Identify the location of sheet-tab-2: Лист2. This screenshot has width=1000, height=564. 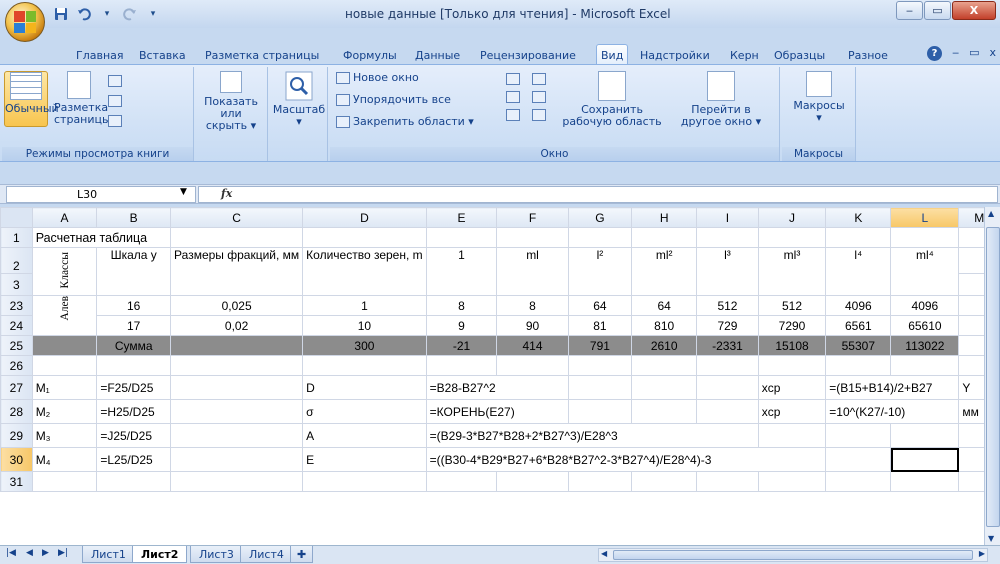
(160, 554).